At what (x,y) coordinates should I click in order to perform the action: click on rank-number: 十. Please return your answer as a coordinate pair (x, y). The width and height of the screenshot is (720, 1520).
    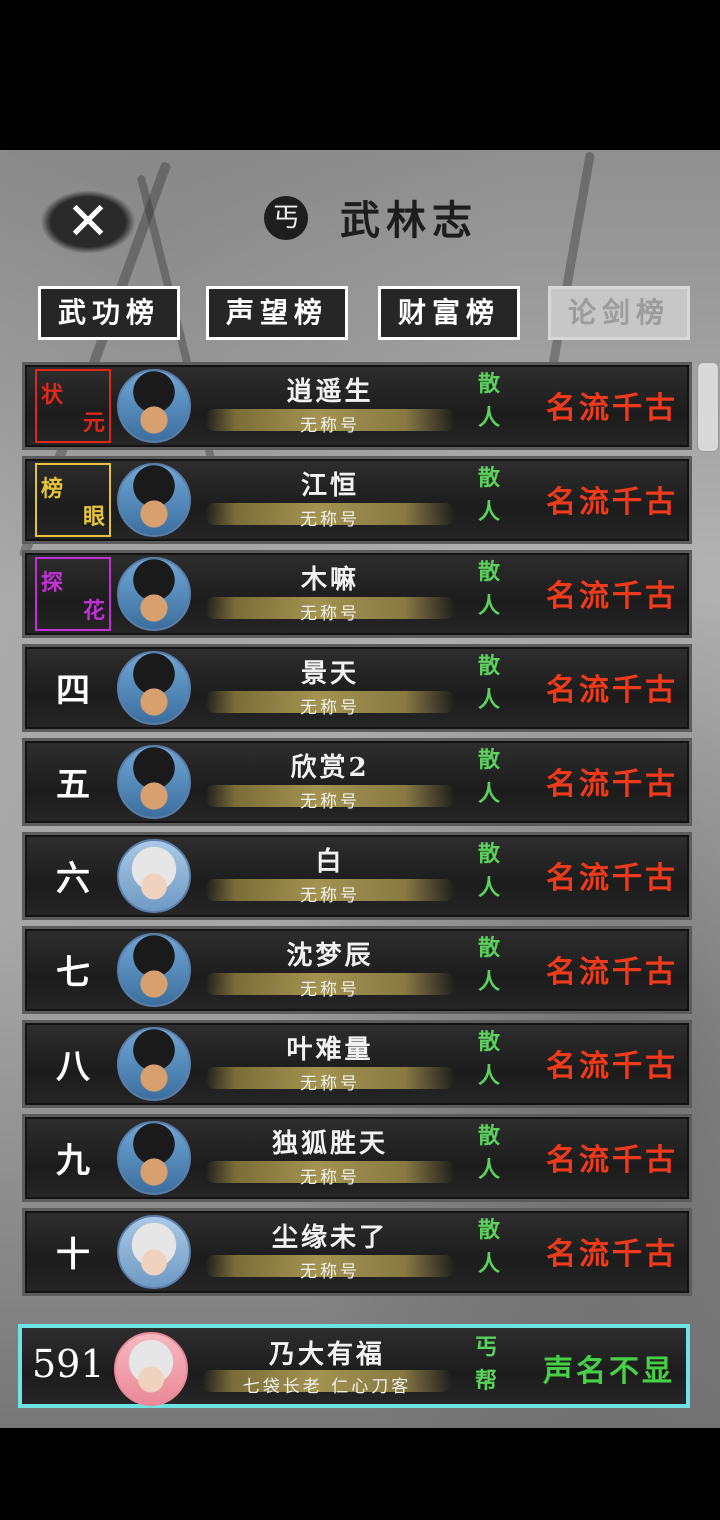
    Looking at the image, I should click on (73, 1255).